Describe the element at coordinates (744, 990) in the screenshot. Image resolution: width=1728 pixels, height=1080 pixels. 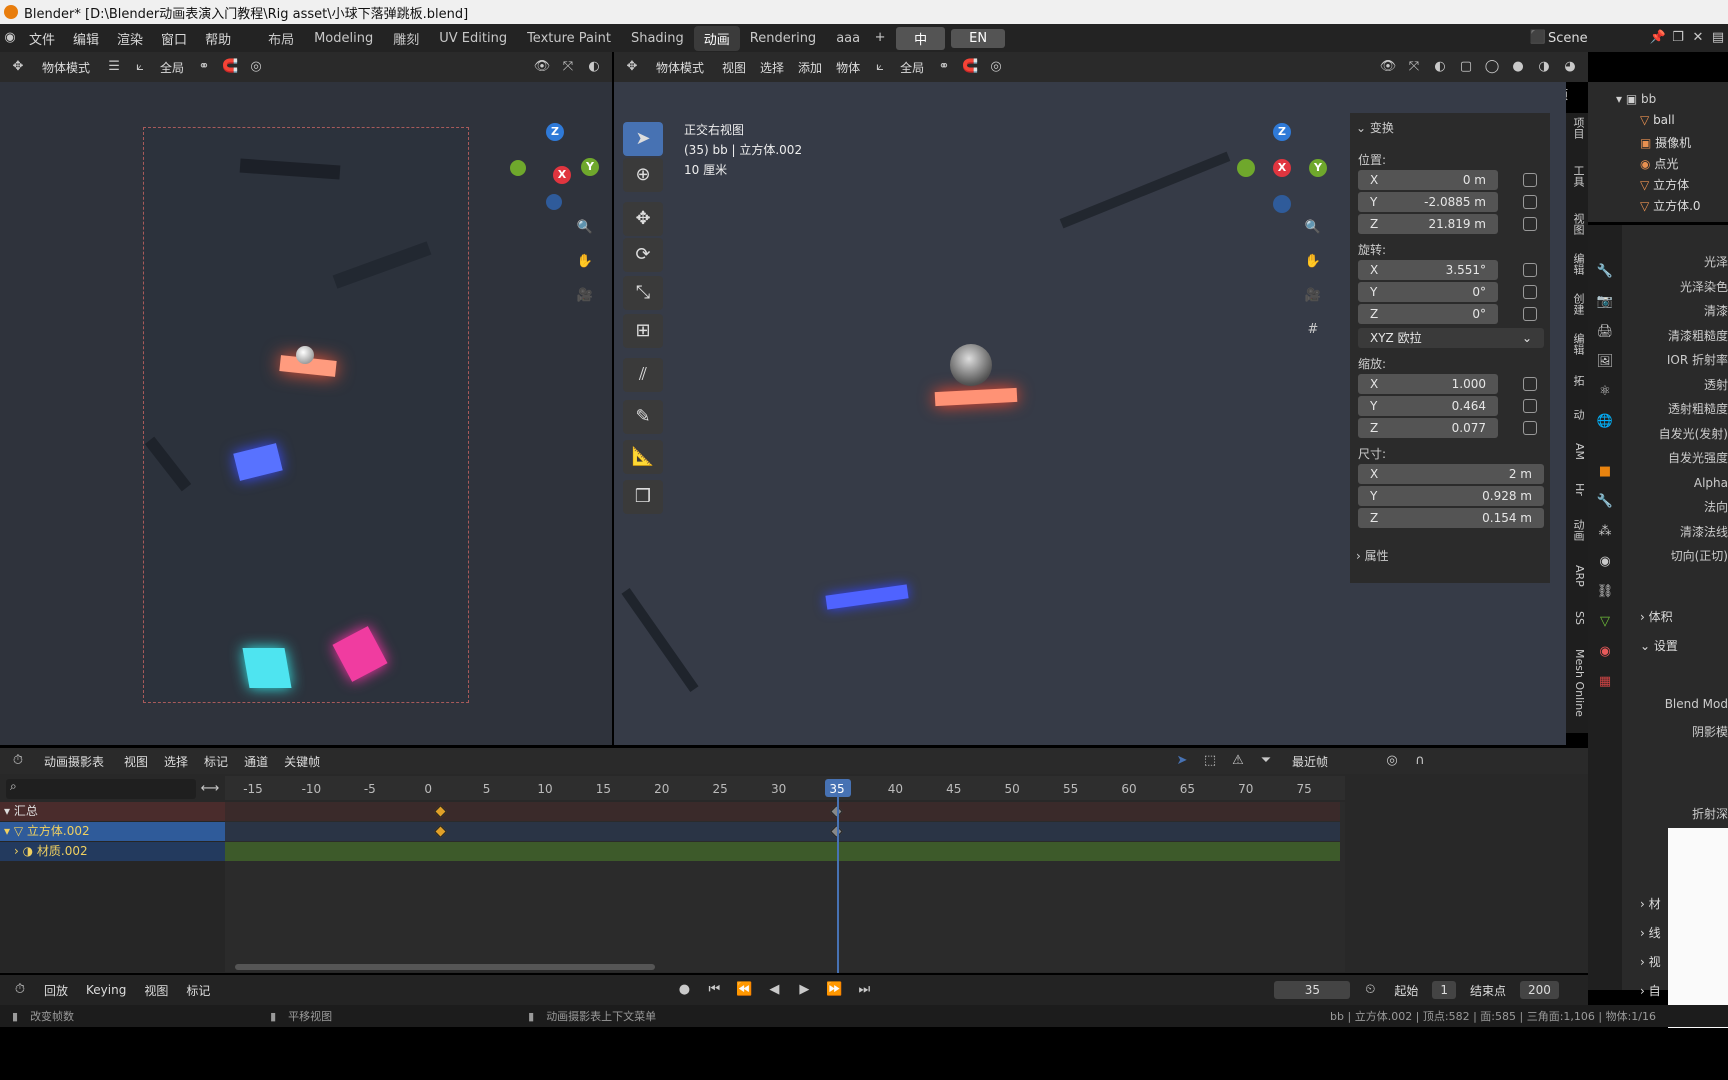
I see `prev-key-icon: ⏪` at that location.